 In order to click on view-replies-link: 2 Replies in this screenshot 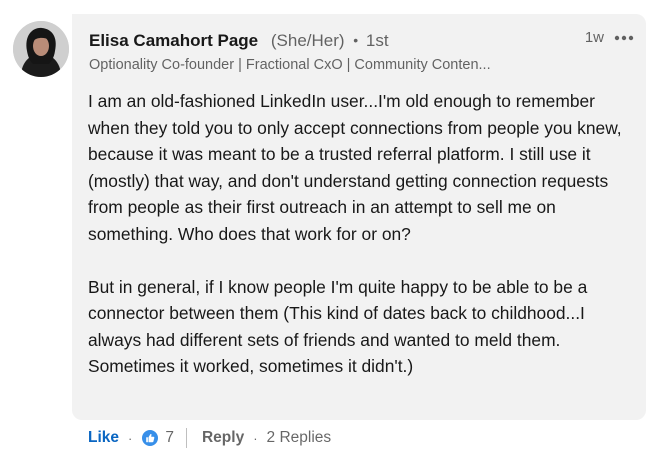, I will do `click(299, 438)`.